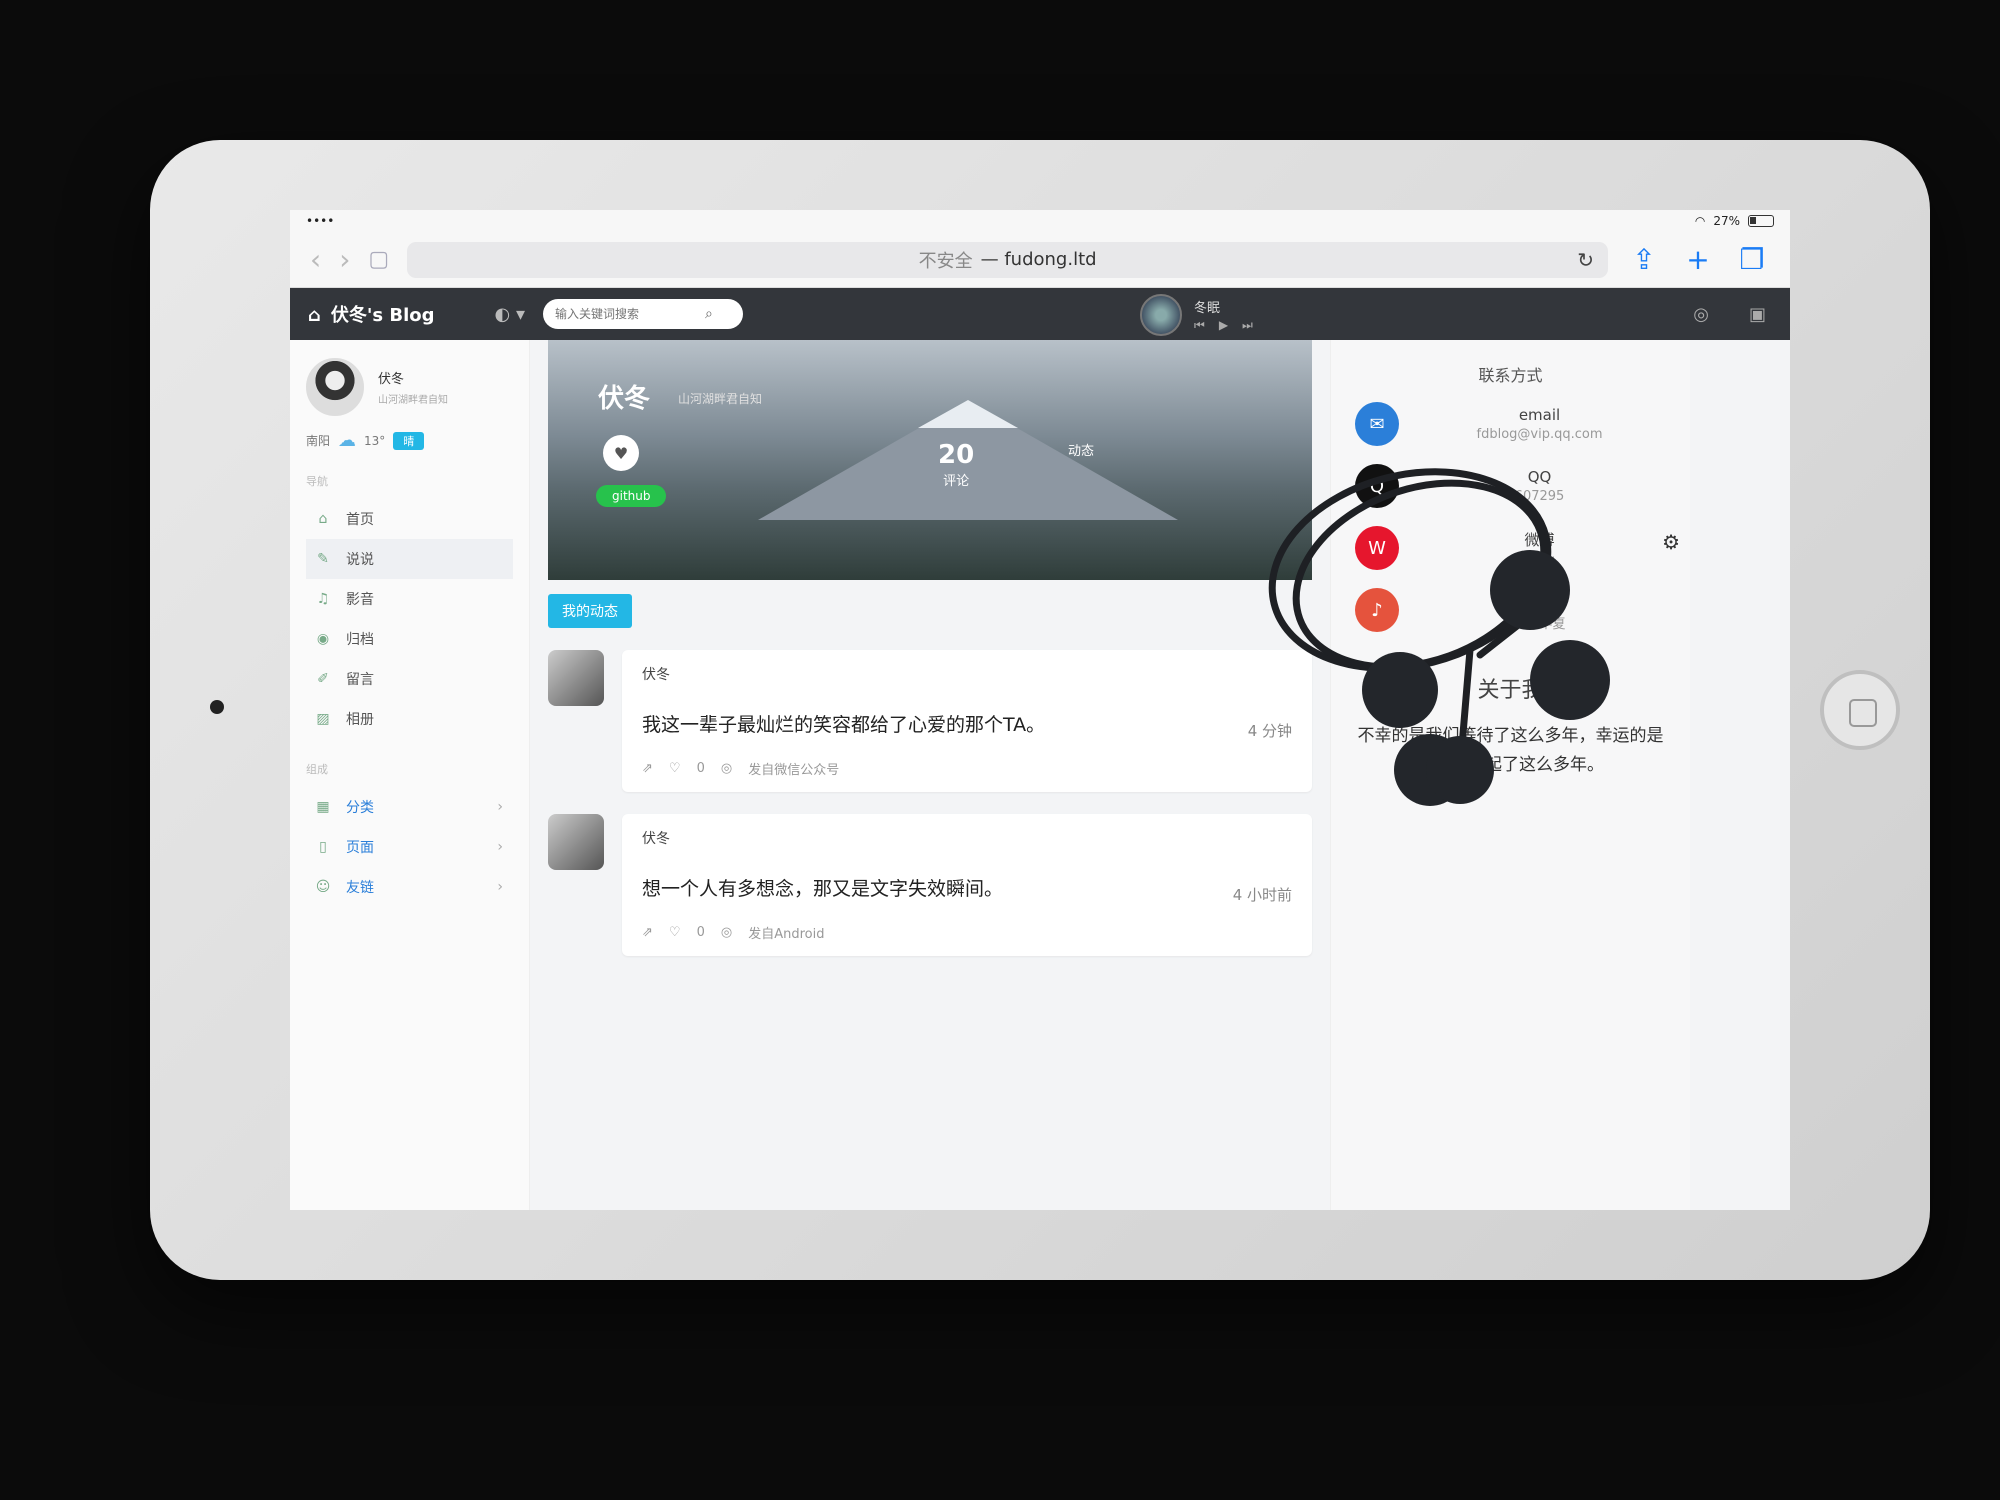 This screenshot has height=1500, width=2000. What do you see at coordinates (323, 599) in the screenshot?
I see `music-icon: ♫` at bounding box center [323, 599].